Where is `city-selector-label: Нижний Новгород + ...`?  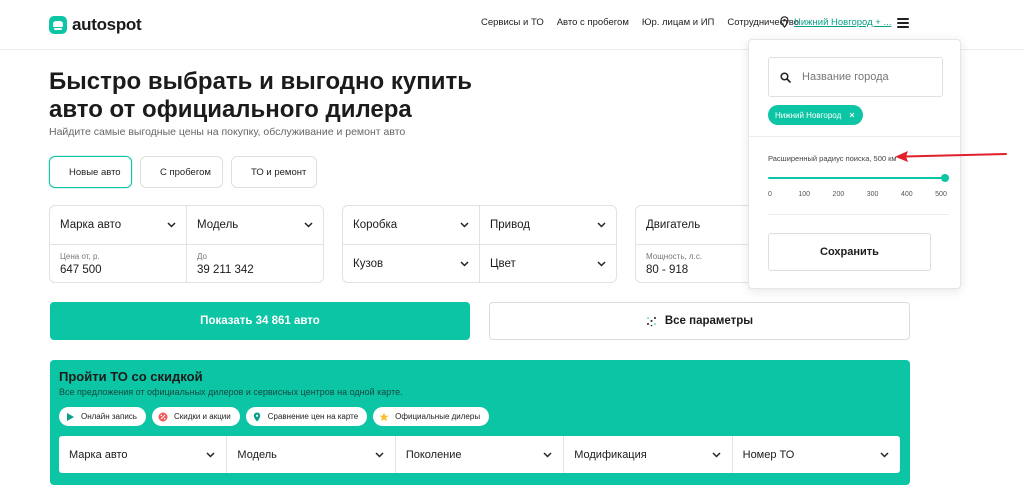 city-selector-label: Нижний Новгород + ... is located at coordinates (843, 22).